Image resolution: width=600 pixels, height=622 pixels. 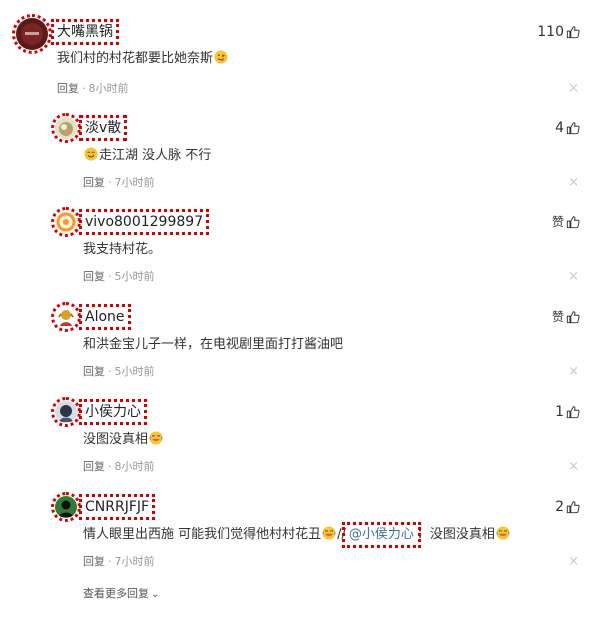 I want to click on like-button: 2, so click(x=567, y=507).